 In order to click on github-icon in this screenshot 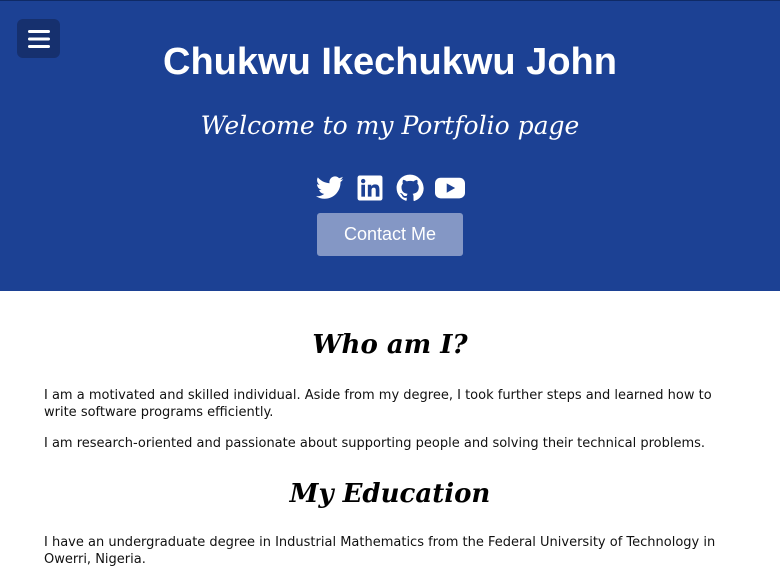, I will do `click(410, 187)`.